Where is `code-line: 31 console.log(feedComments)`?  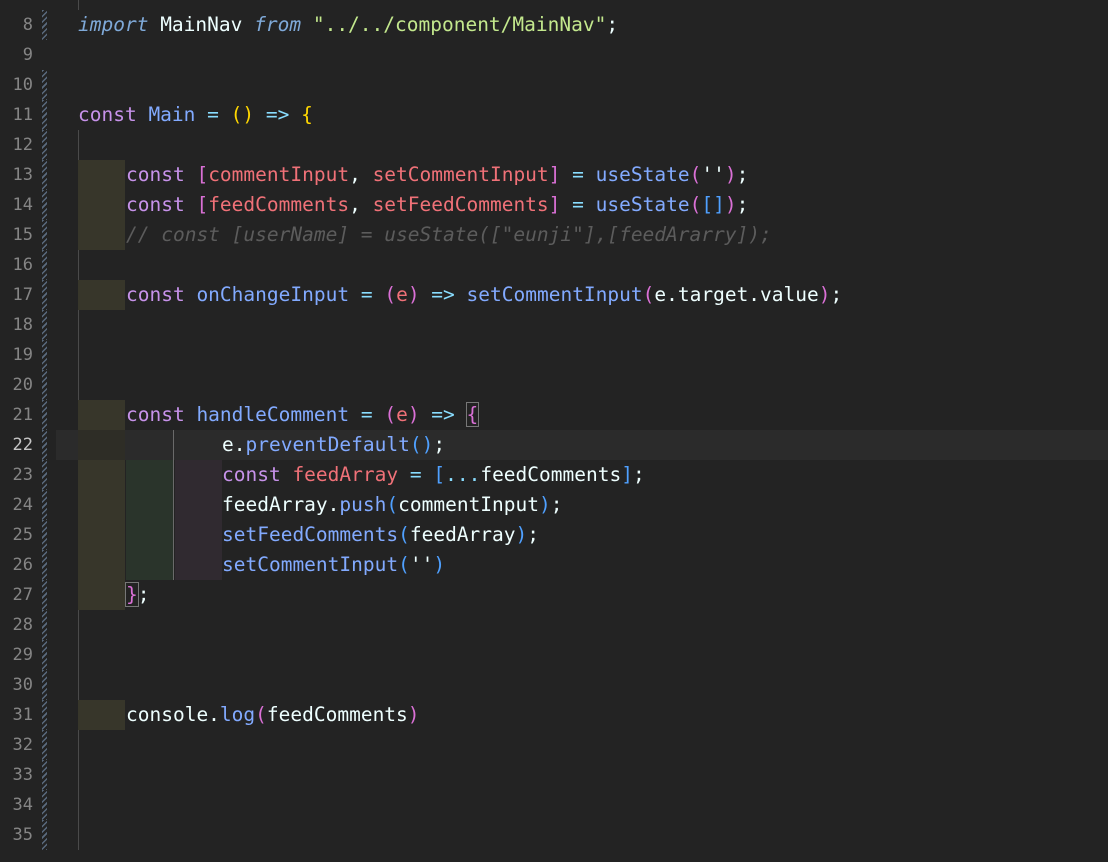
code-line: 31 console.log(feedComments) is located at coordinates (554, 715).